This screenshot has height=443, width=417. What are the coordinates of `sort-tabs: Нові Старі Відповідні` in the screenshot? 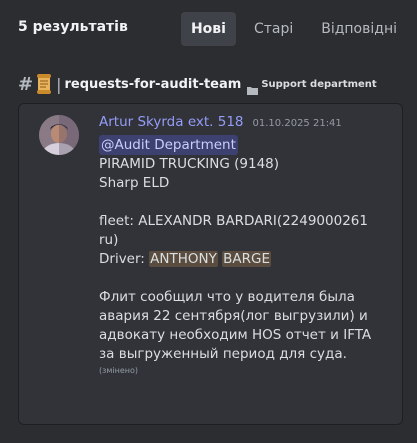 It's located at (290, 29).